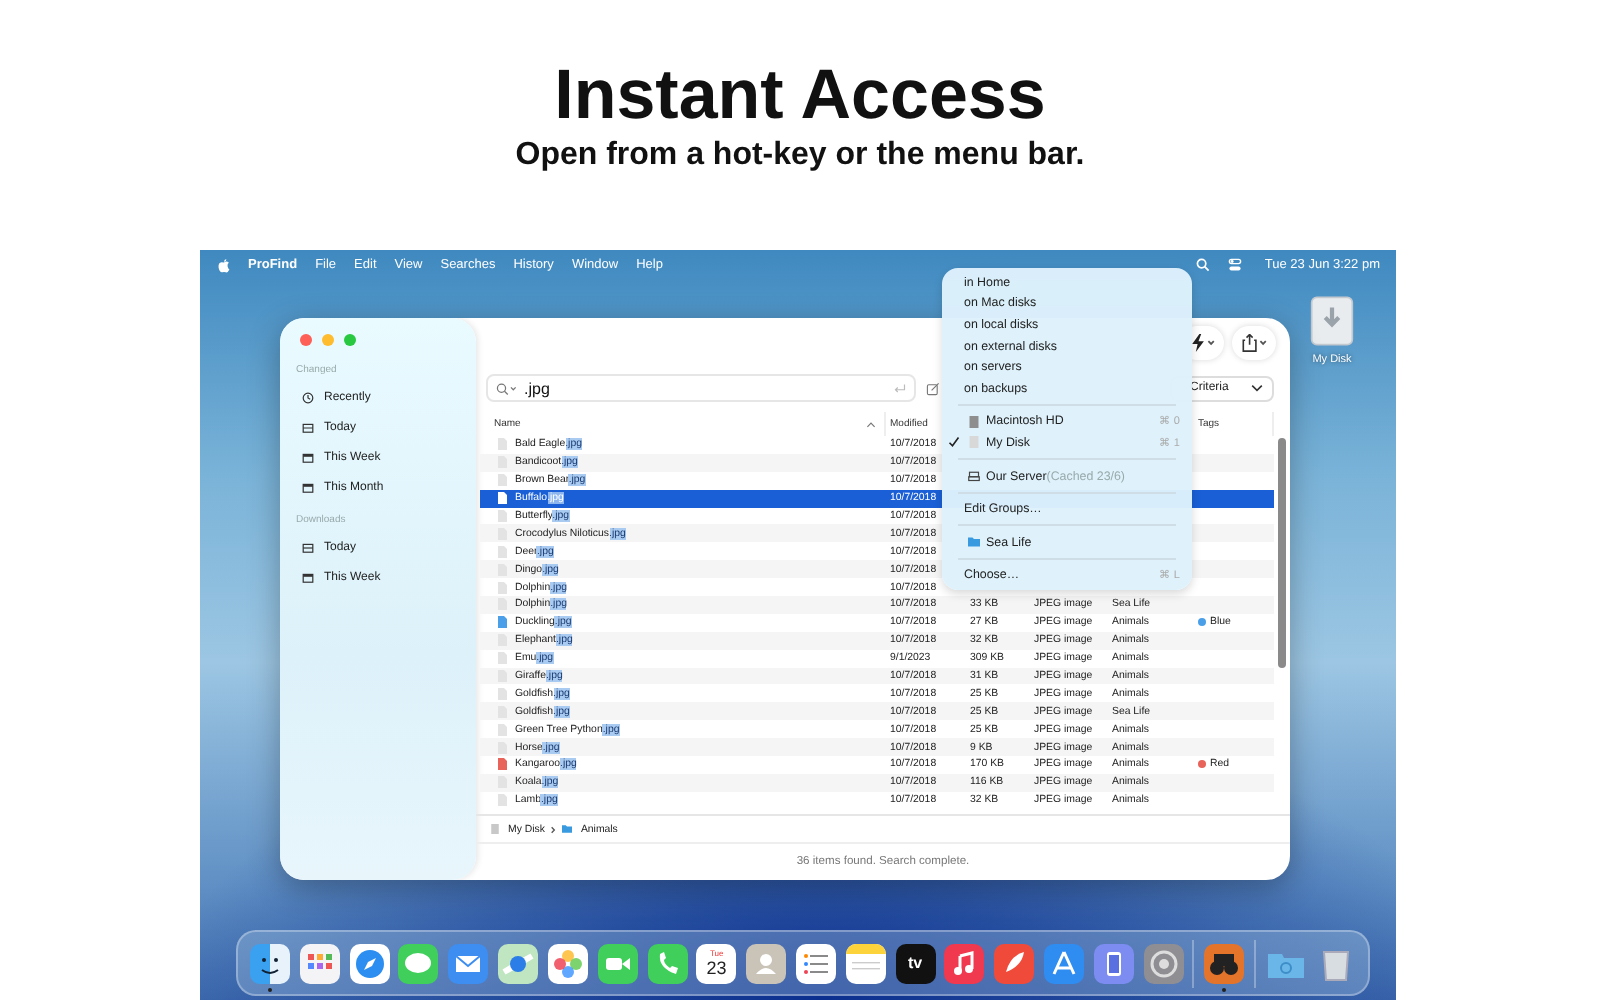 The width and height of the screenshot is (1600, 1000). Describe the element at coordinates (667, 963) in the screenshot. I see `phone-icon` at that location.